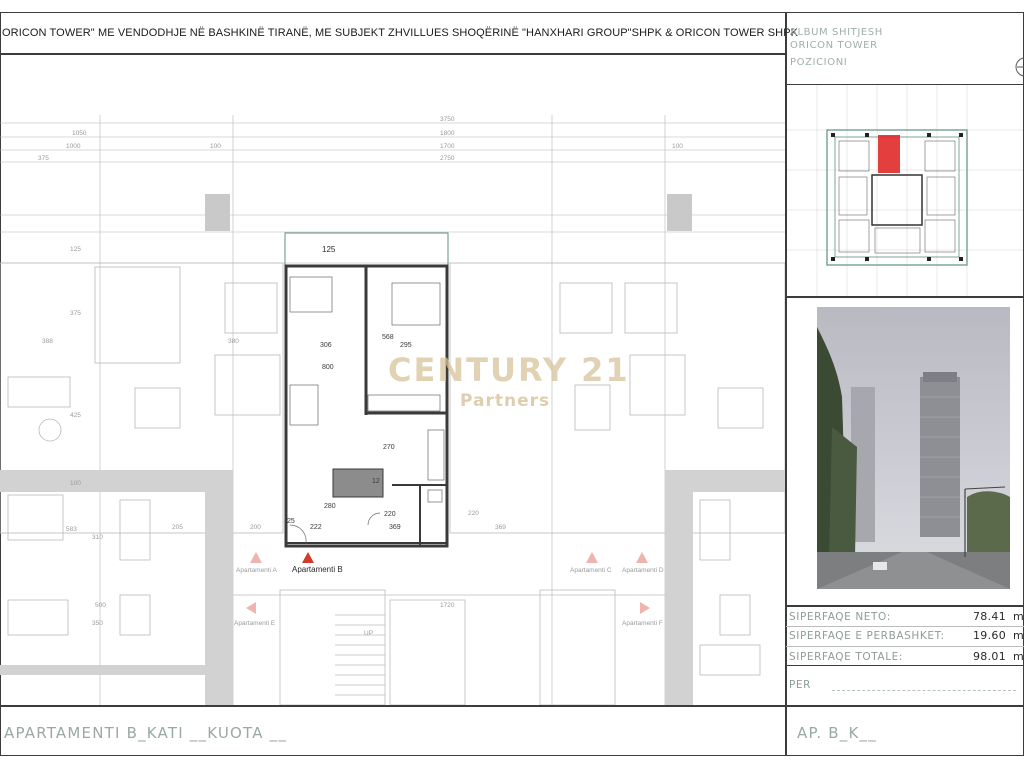 The width and height of the screenshot is (1024, 768). I want to click on apartment-b-label: Apartamenti B, so click(317, 569).